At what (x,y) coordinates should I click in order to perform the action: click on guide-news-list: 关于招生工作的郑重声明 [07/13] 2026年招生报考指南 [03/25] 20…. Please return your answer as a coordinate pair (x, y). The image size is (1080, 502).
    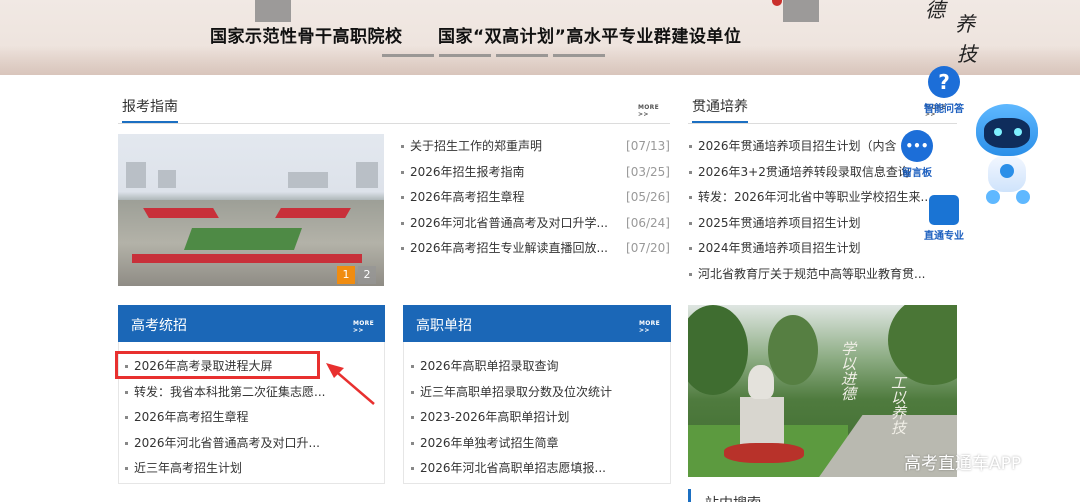
    Looking at the image, I should click on (535, 198).